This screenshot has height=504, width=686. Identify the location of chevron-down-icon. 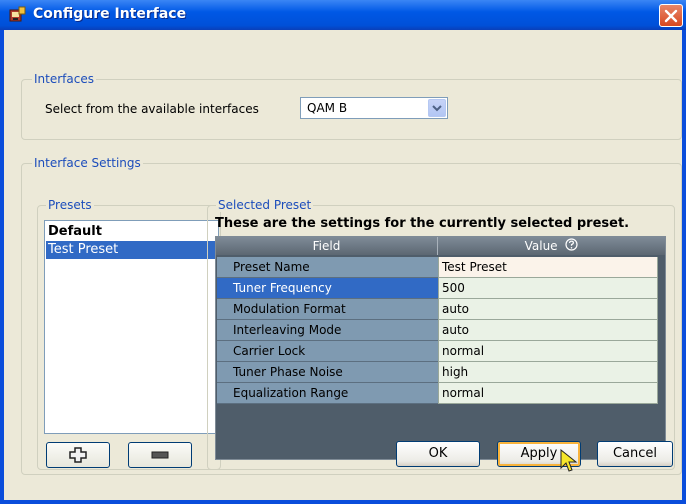
(437, 108).